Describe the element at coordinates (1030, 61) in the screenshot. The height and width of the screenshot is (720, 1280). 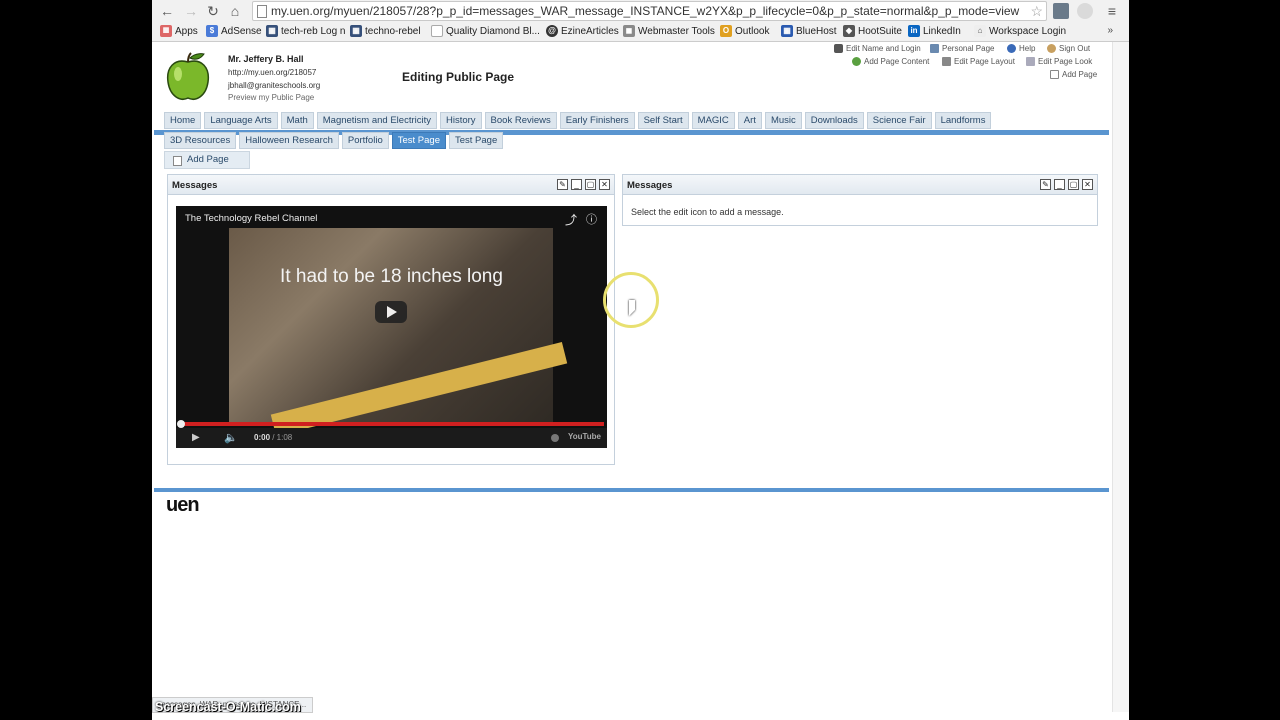
I see `page-look-icon` at that location.